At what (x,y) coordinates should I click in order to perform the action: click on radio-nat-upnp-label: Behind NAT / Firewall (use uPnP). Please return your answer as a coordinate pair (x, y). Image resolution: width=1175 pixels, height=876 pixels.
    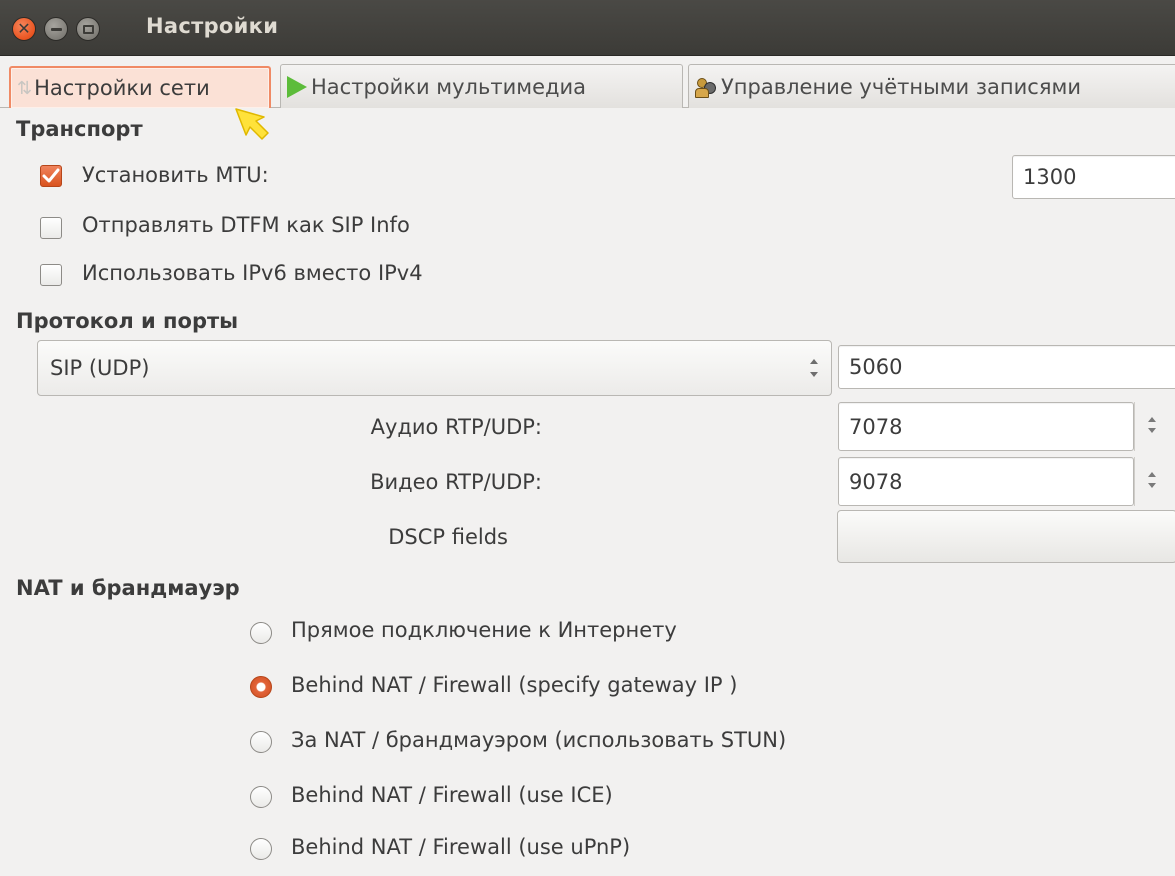
    Looking at the image, I should click on (461, 847).